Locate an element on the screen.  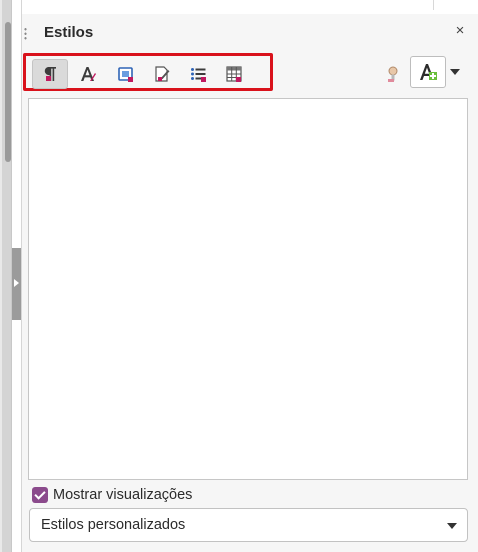
page-styles-button is located at coordinates (162, 74).